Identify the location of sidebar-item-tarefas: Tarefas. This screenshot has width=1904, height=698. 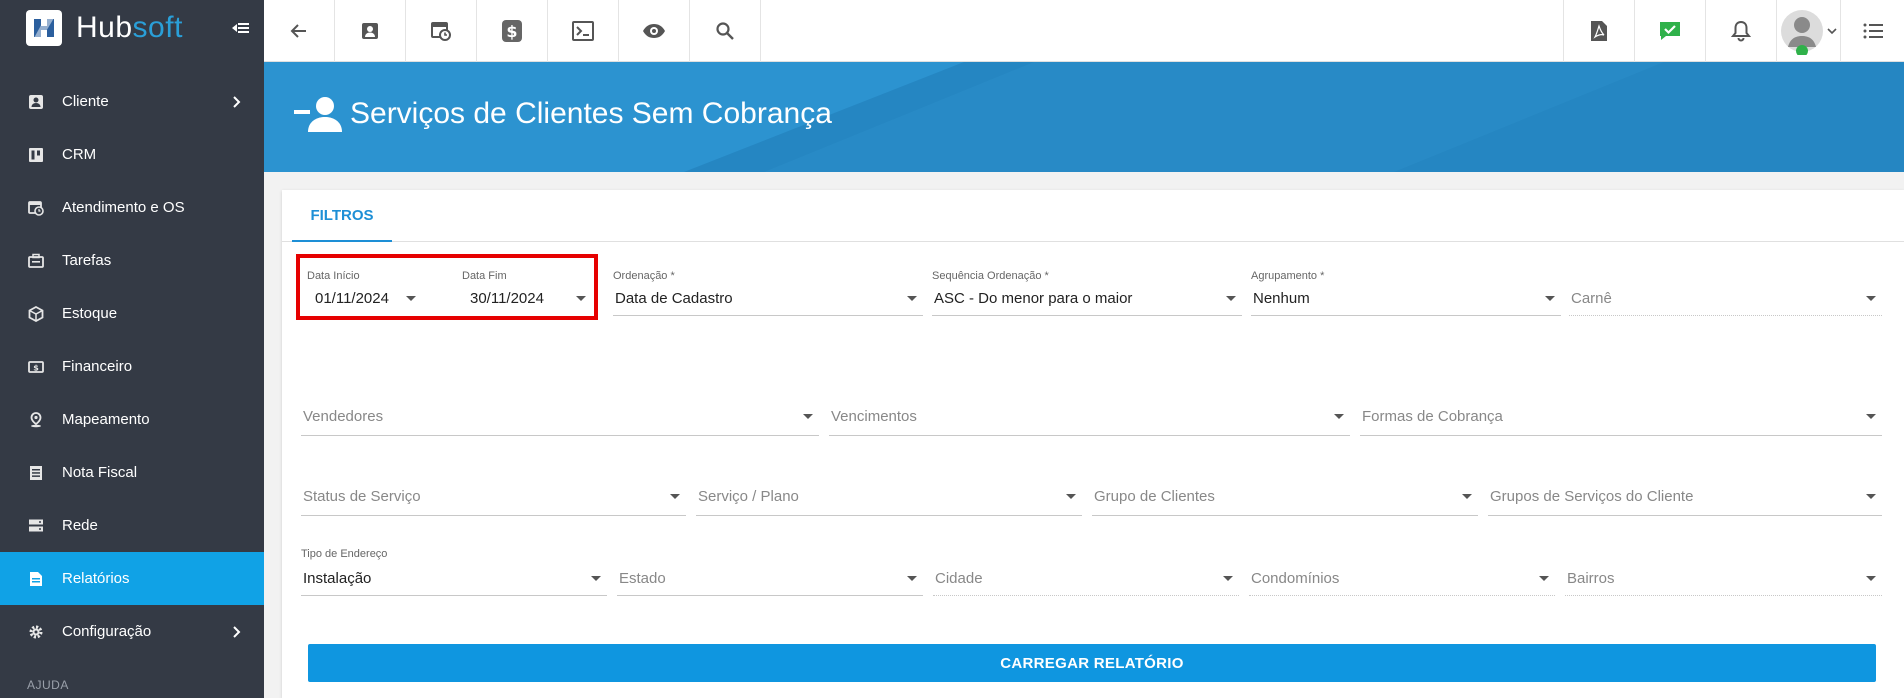
(132, 260).